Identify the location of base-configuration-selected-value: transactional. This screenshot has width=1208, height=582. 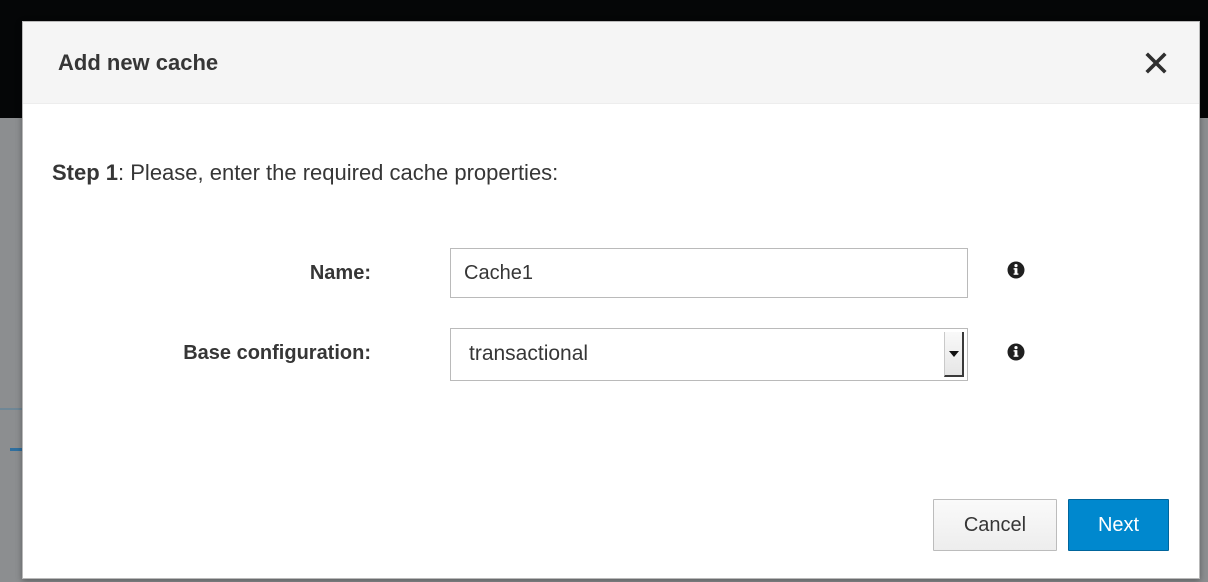
(529, 353).